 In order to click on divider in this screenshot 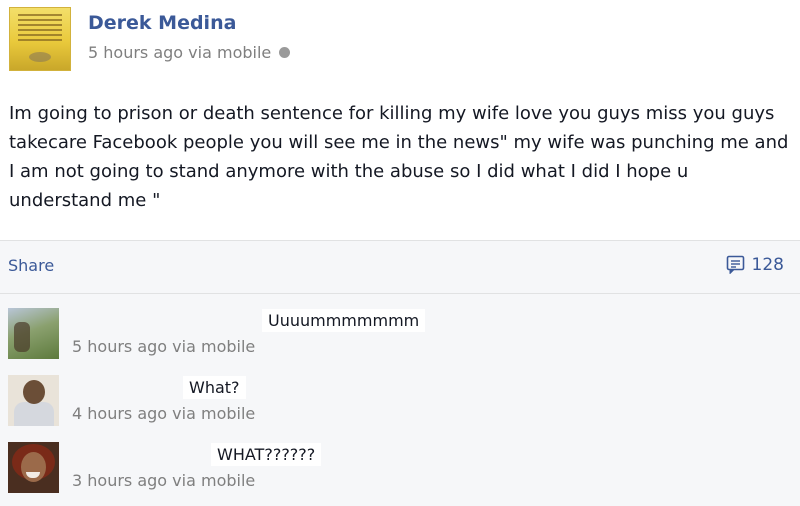, I will do `click(400, 293)`.